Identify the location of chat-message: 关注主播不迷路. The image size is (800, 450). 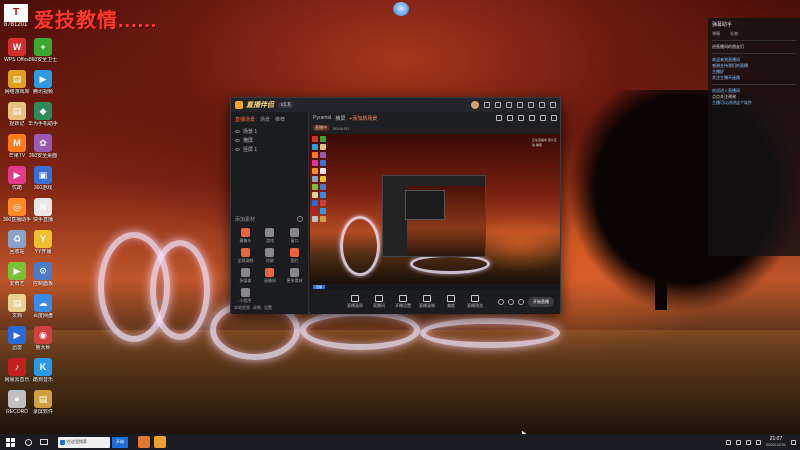
(726, 77).